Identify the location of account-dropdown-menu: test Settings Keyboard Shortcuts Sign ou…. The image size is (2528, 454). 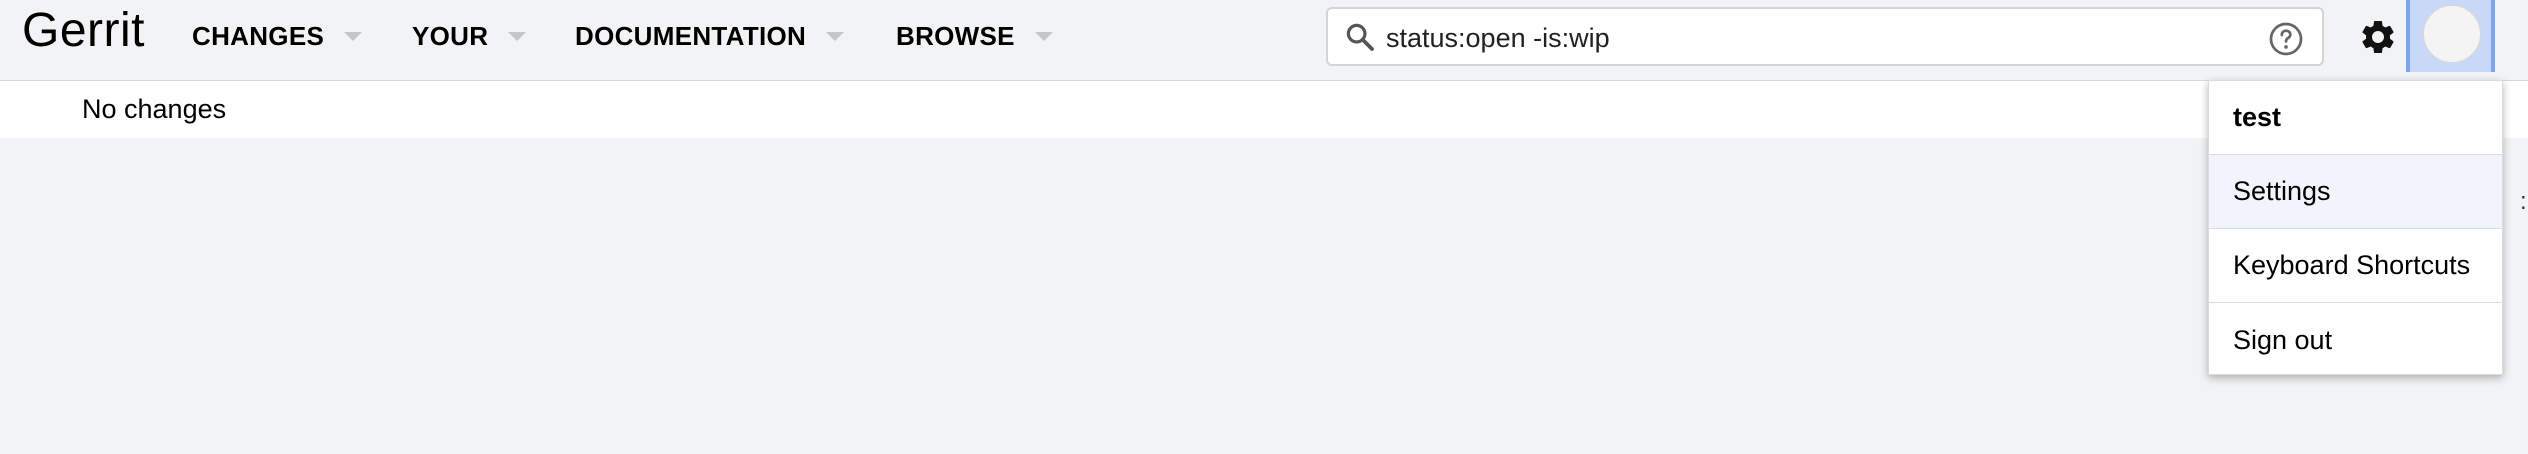
(2355, 227).